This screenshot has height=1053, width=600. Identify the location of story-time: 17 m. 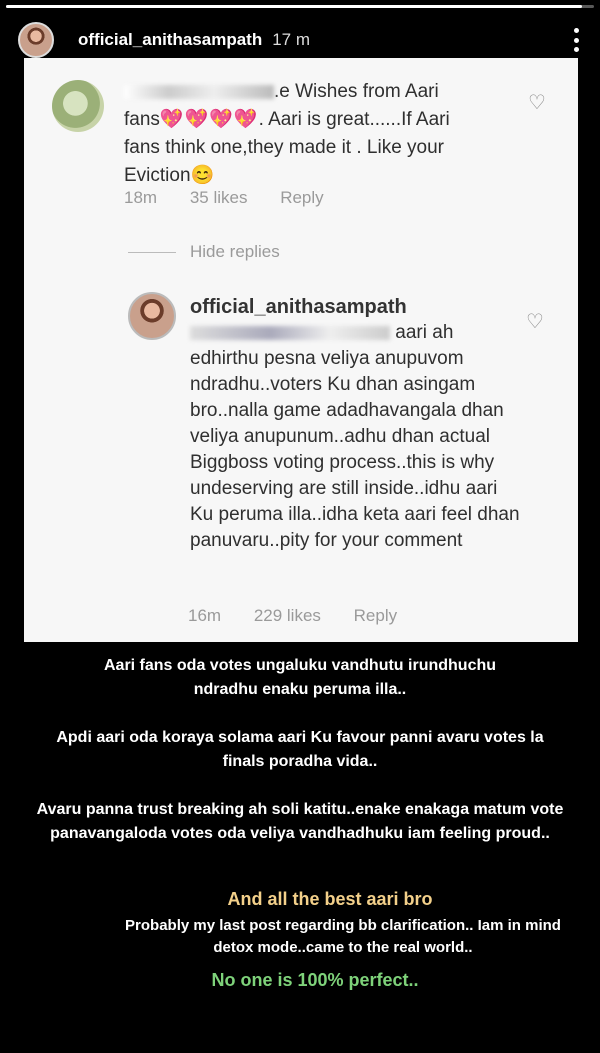
(291, 39).